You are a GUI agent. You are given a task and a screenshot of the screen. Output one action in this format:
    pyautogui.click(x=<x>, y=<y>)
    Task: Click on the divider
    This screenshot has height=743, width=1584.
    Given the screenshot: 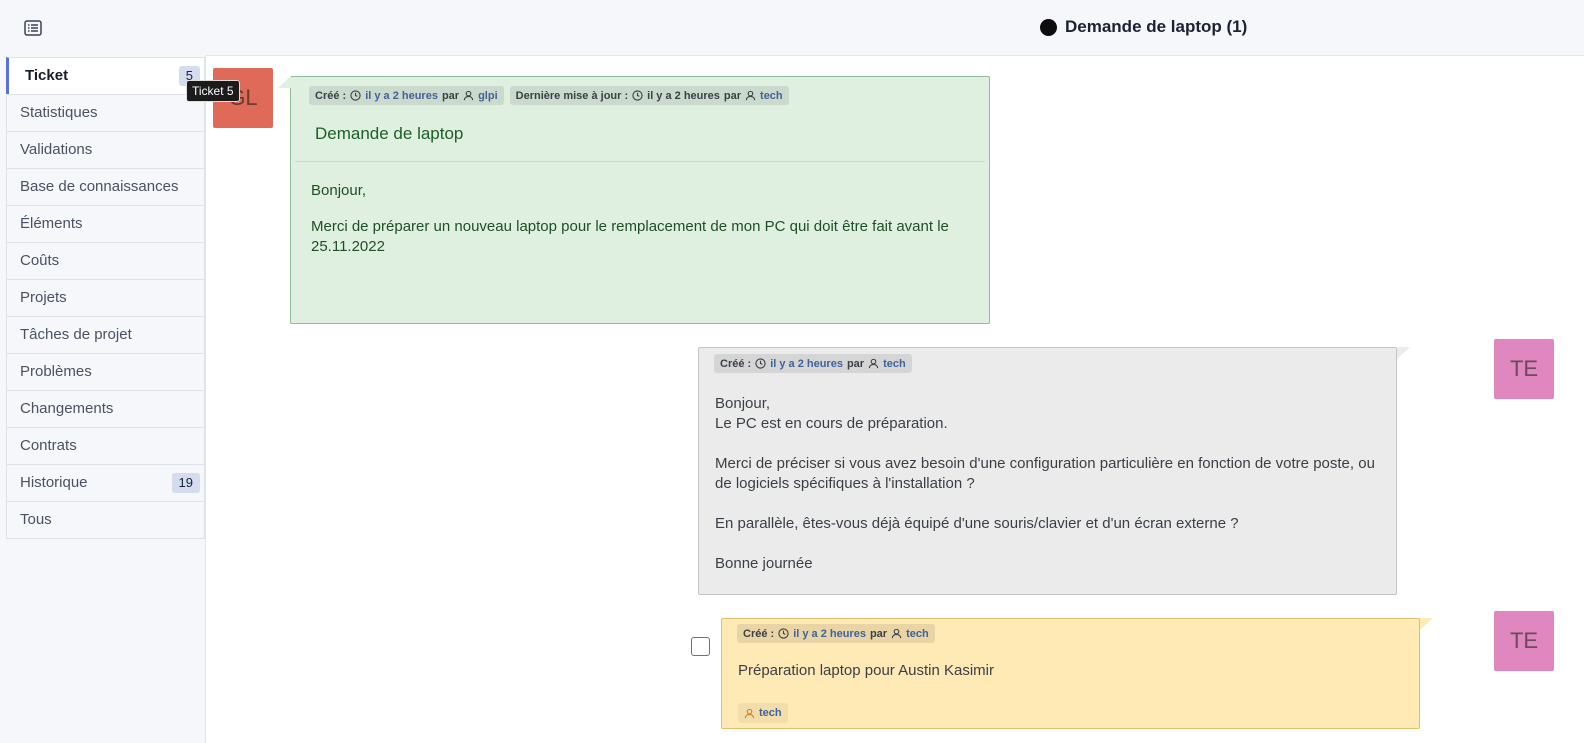 What is the action you would take?
    pyautogui.click(x=640, y=161)
    